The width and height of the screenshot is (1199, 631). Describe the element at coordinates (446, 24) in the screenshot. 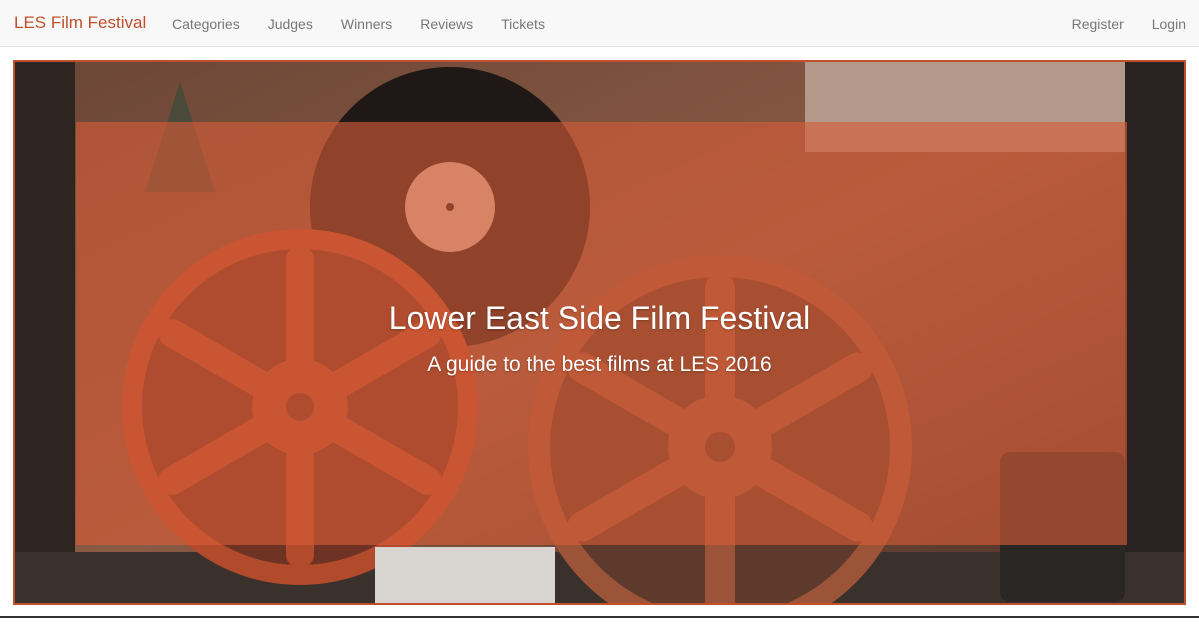

I see `nav-item-reviews: Reviews` at that location.